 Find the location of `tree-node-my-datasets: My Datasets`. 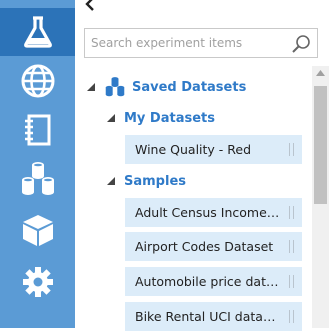

tree-node-my-datasets: My Datasets is located at coordinates (160, 118).